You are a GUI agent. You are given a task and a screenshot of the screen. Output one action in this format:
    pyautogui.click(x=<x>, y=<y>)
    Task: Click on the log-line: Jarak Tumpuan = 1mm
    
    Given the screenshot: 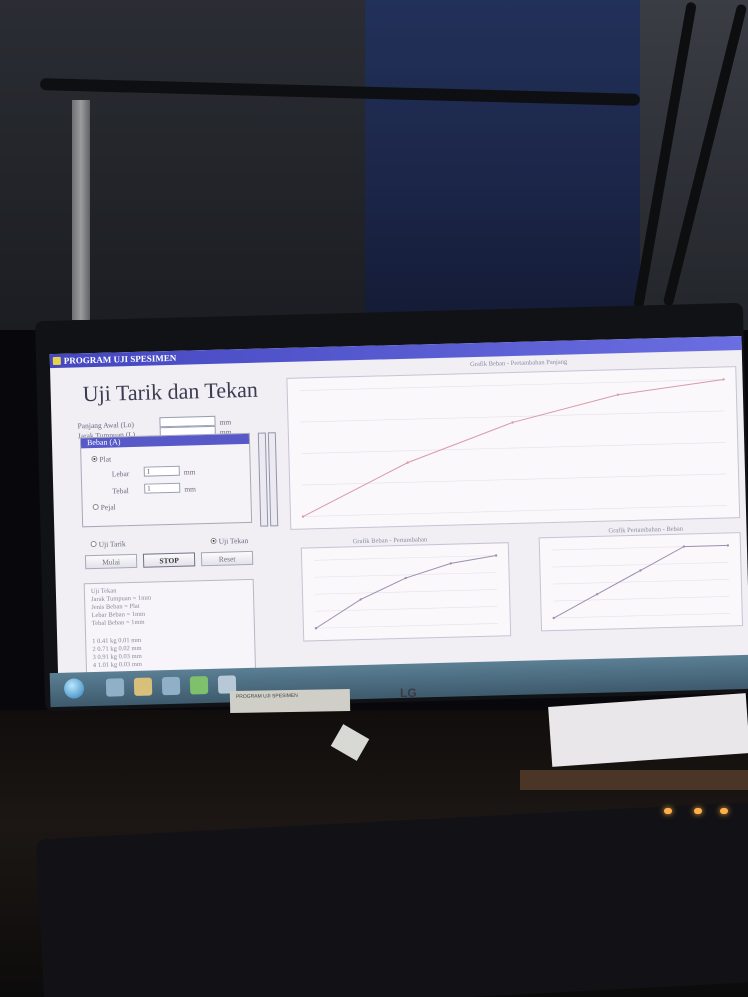 What is the action you would take?
    pyautogui.click(x=121, y=599)
    